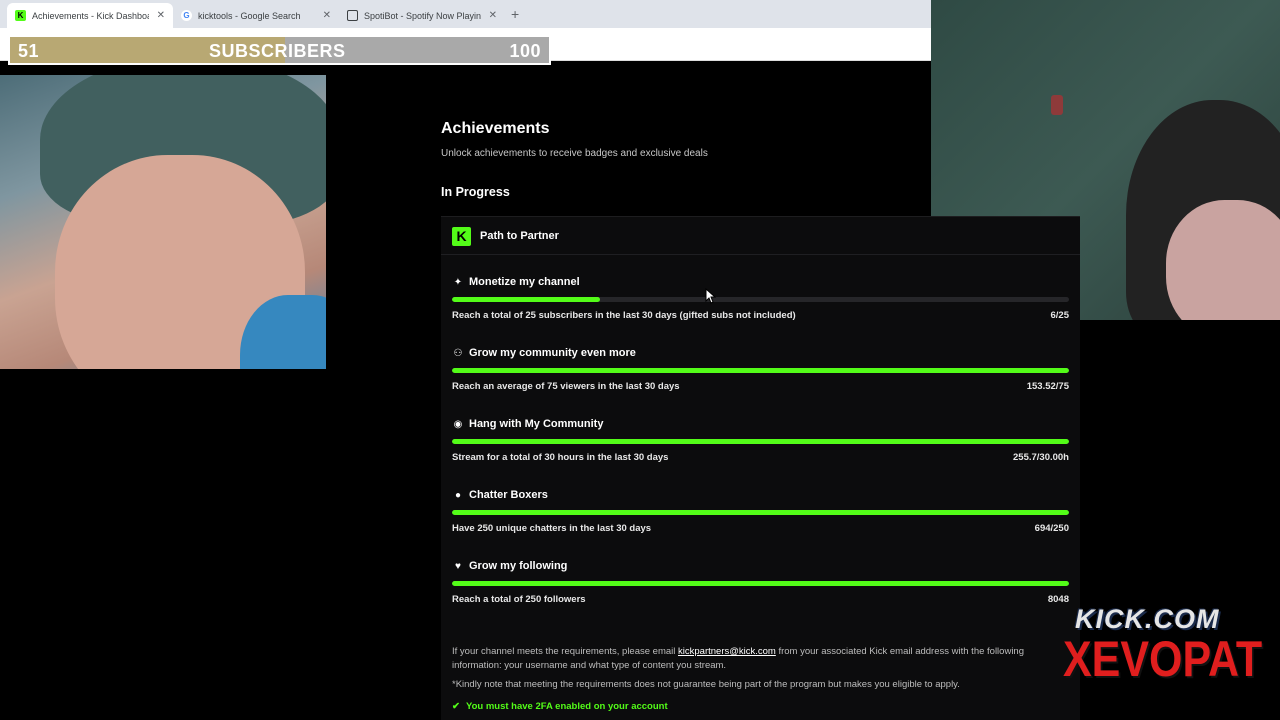 The height and width of the screenshot is (720, 1280). I want to click on achievement-name: Monetize my channel, so click(524, 282).